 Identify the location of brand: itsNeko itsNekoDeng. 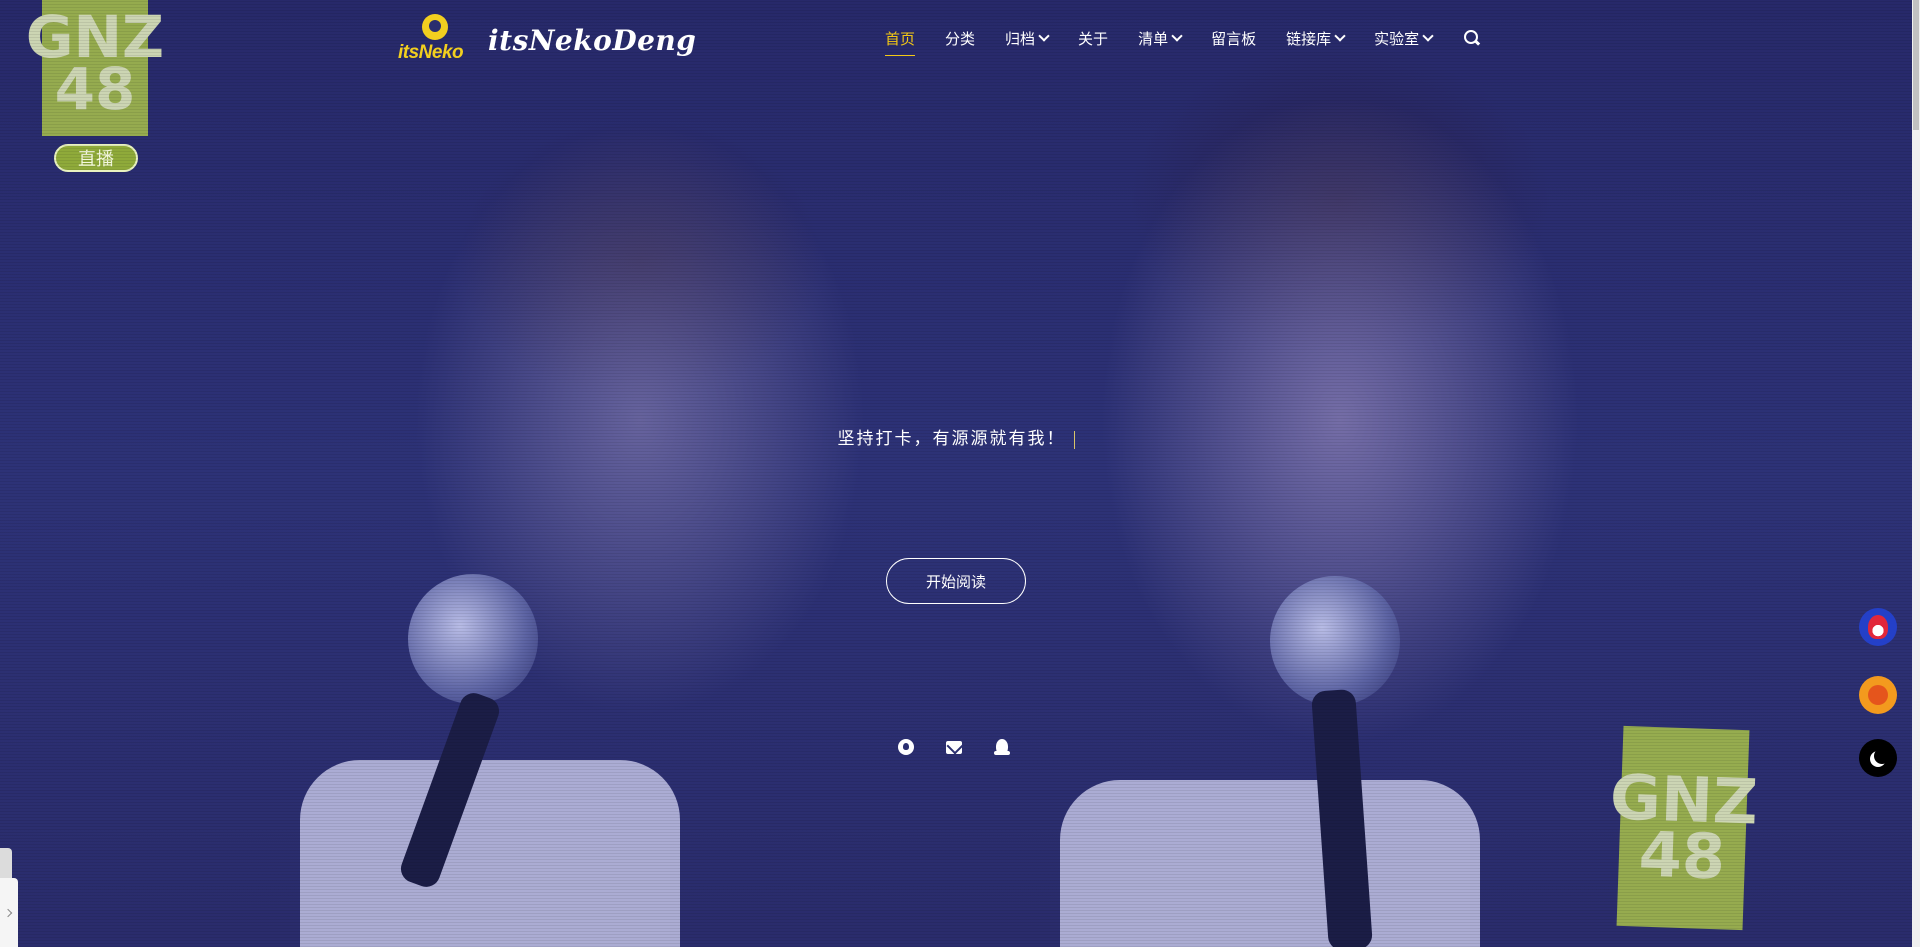
(547, 40).